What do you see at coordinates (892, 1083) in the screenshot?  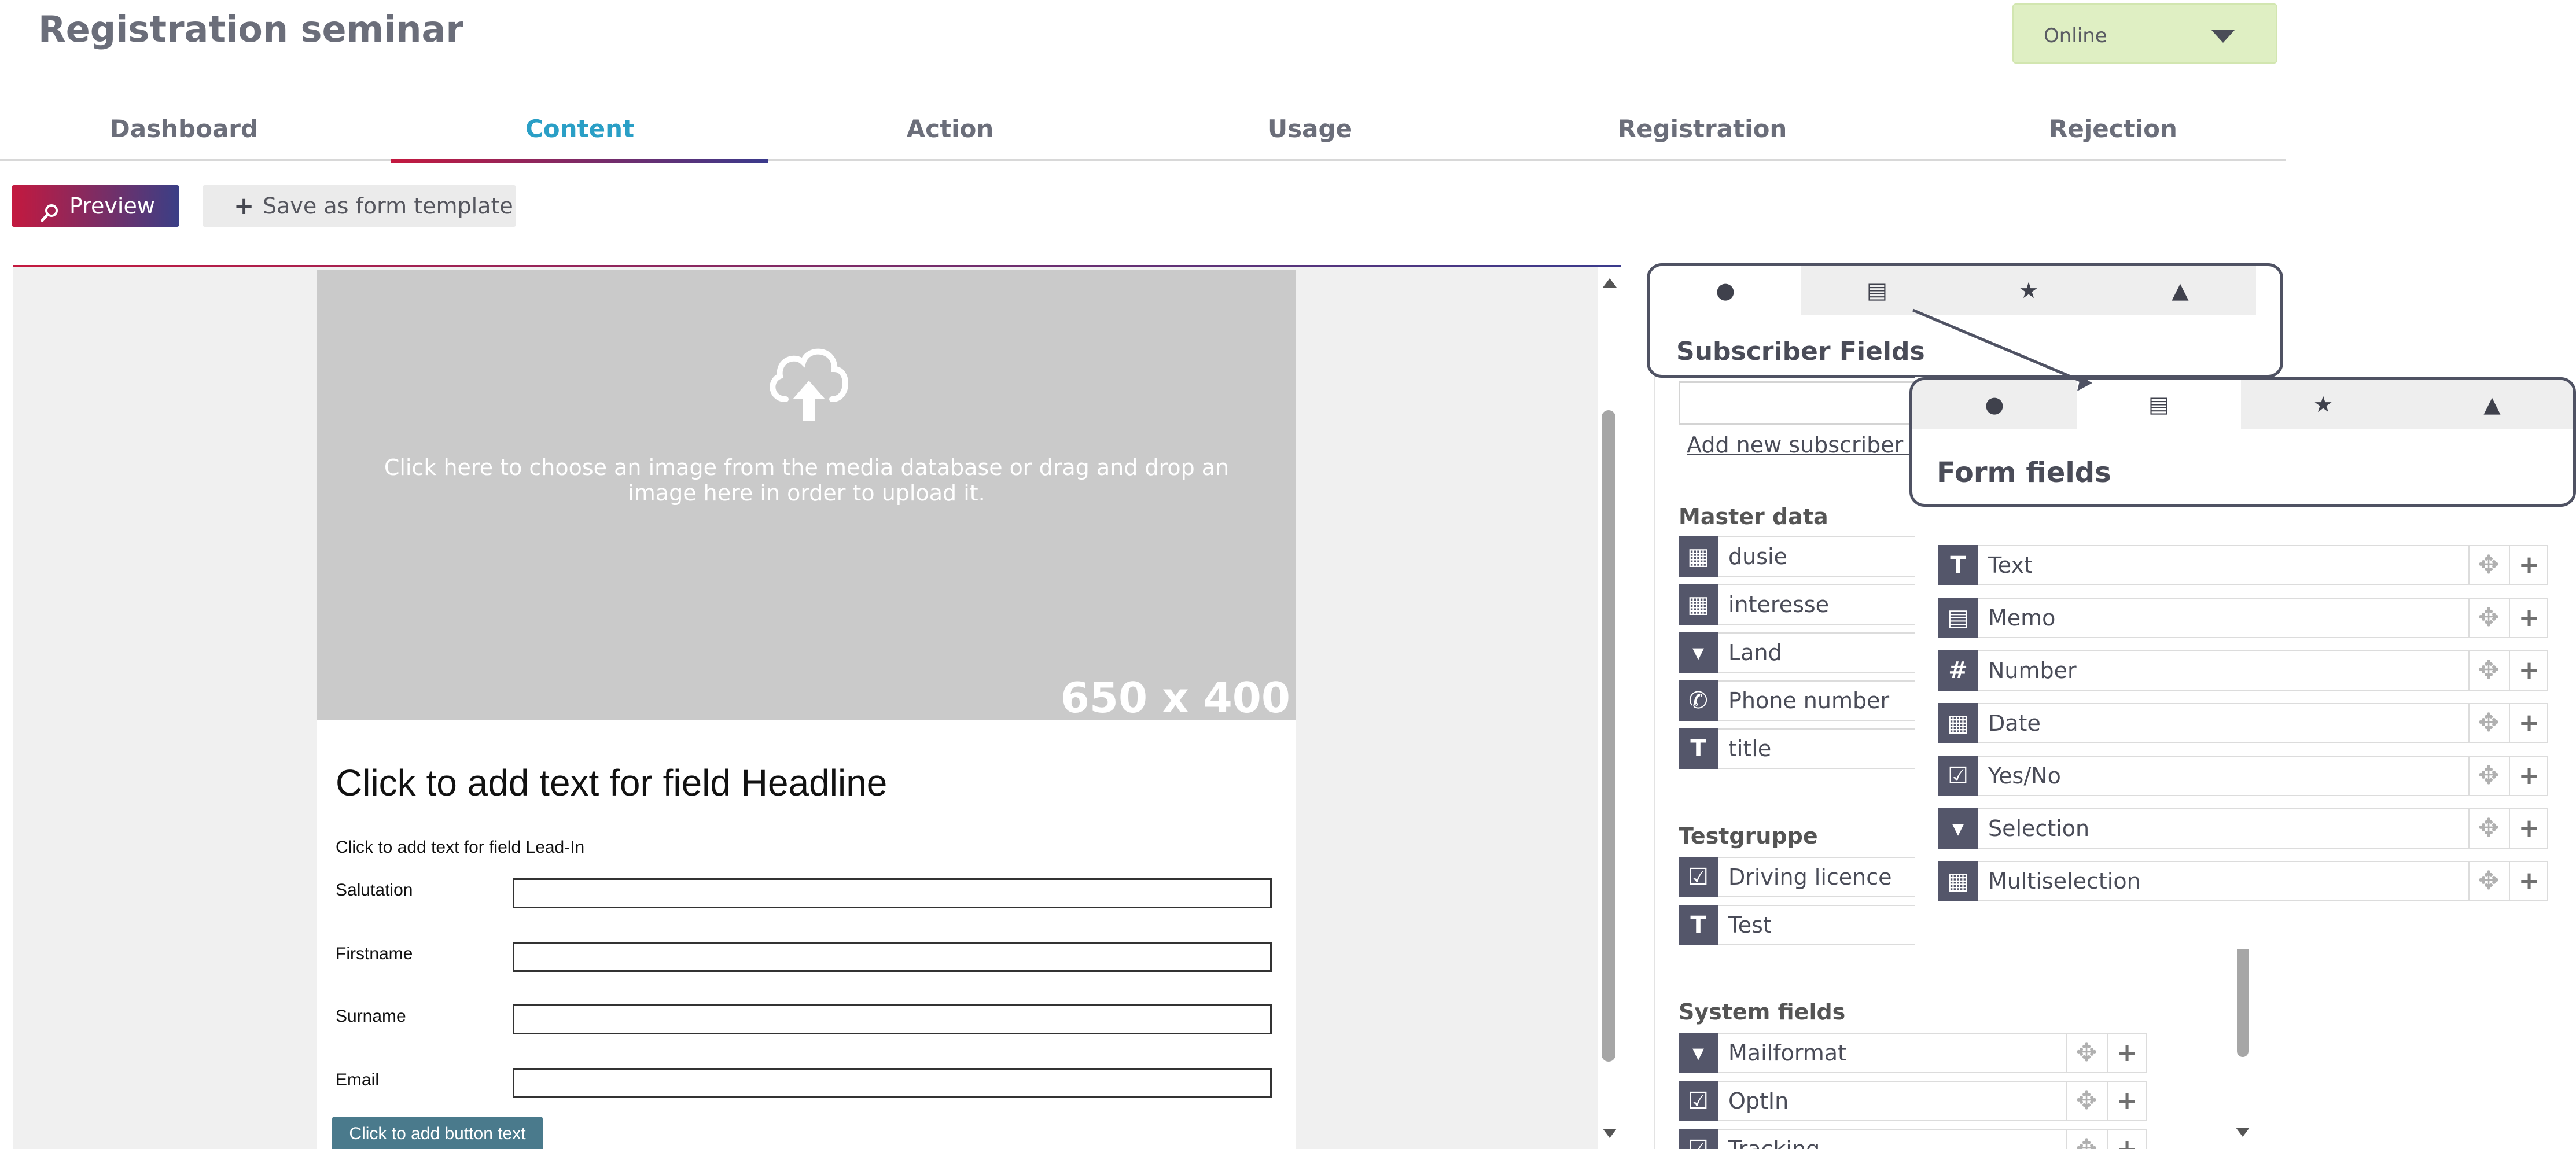 I see `email-input` at bounding box center [892, 1083].